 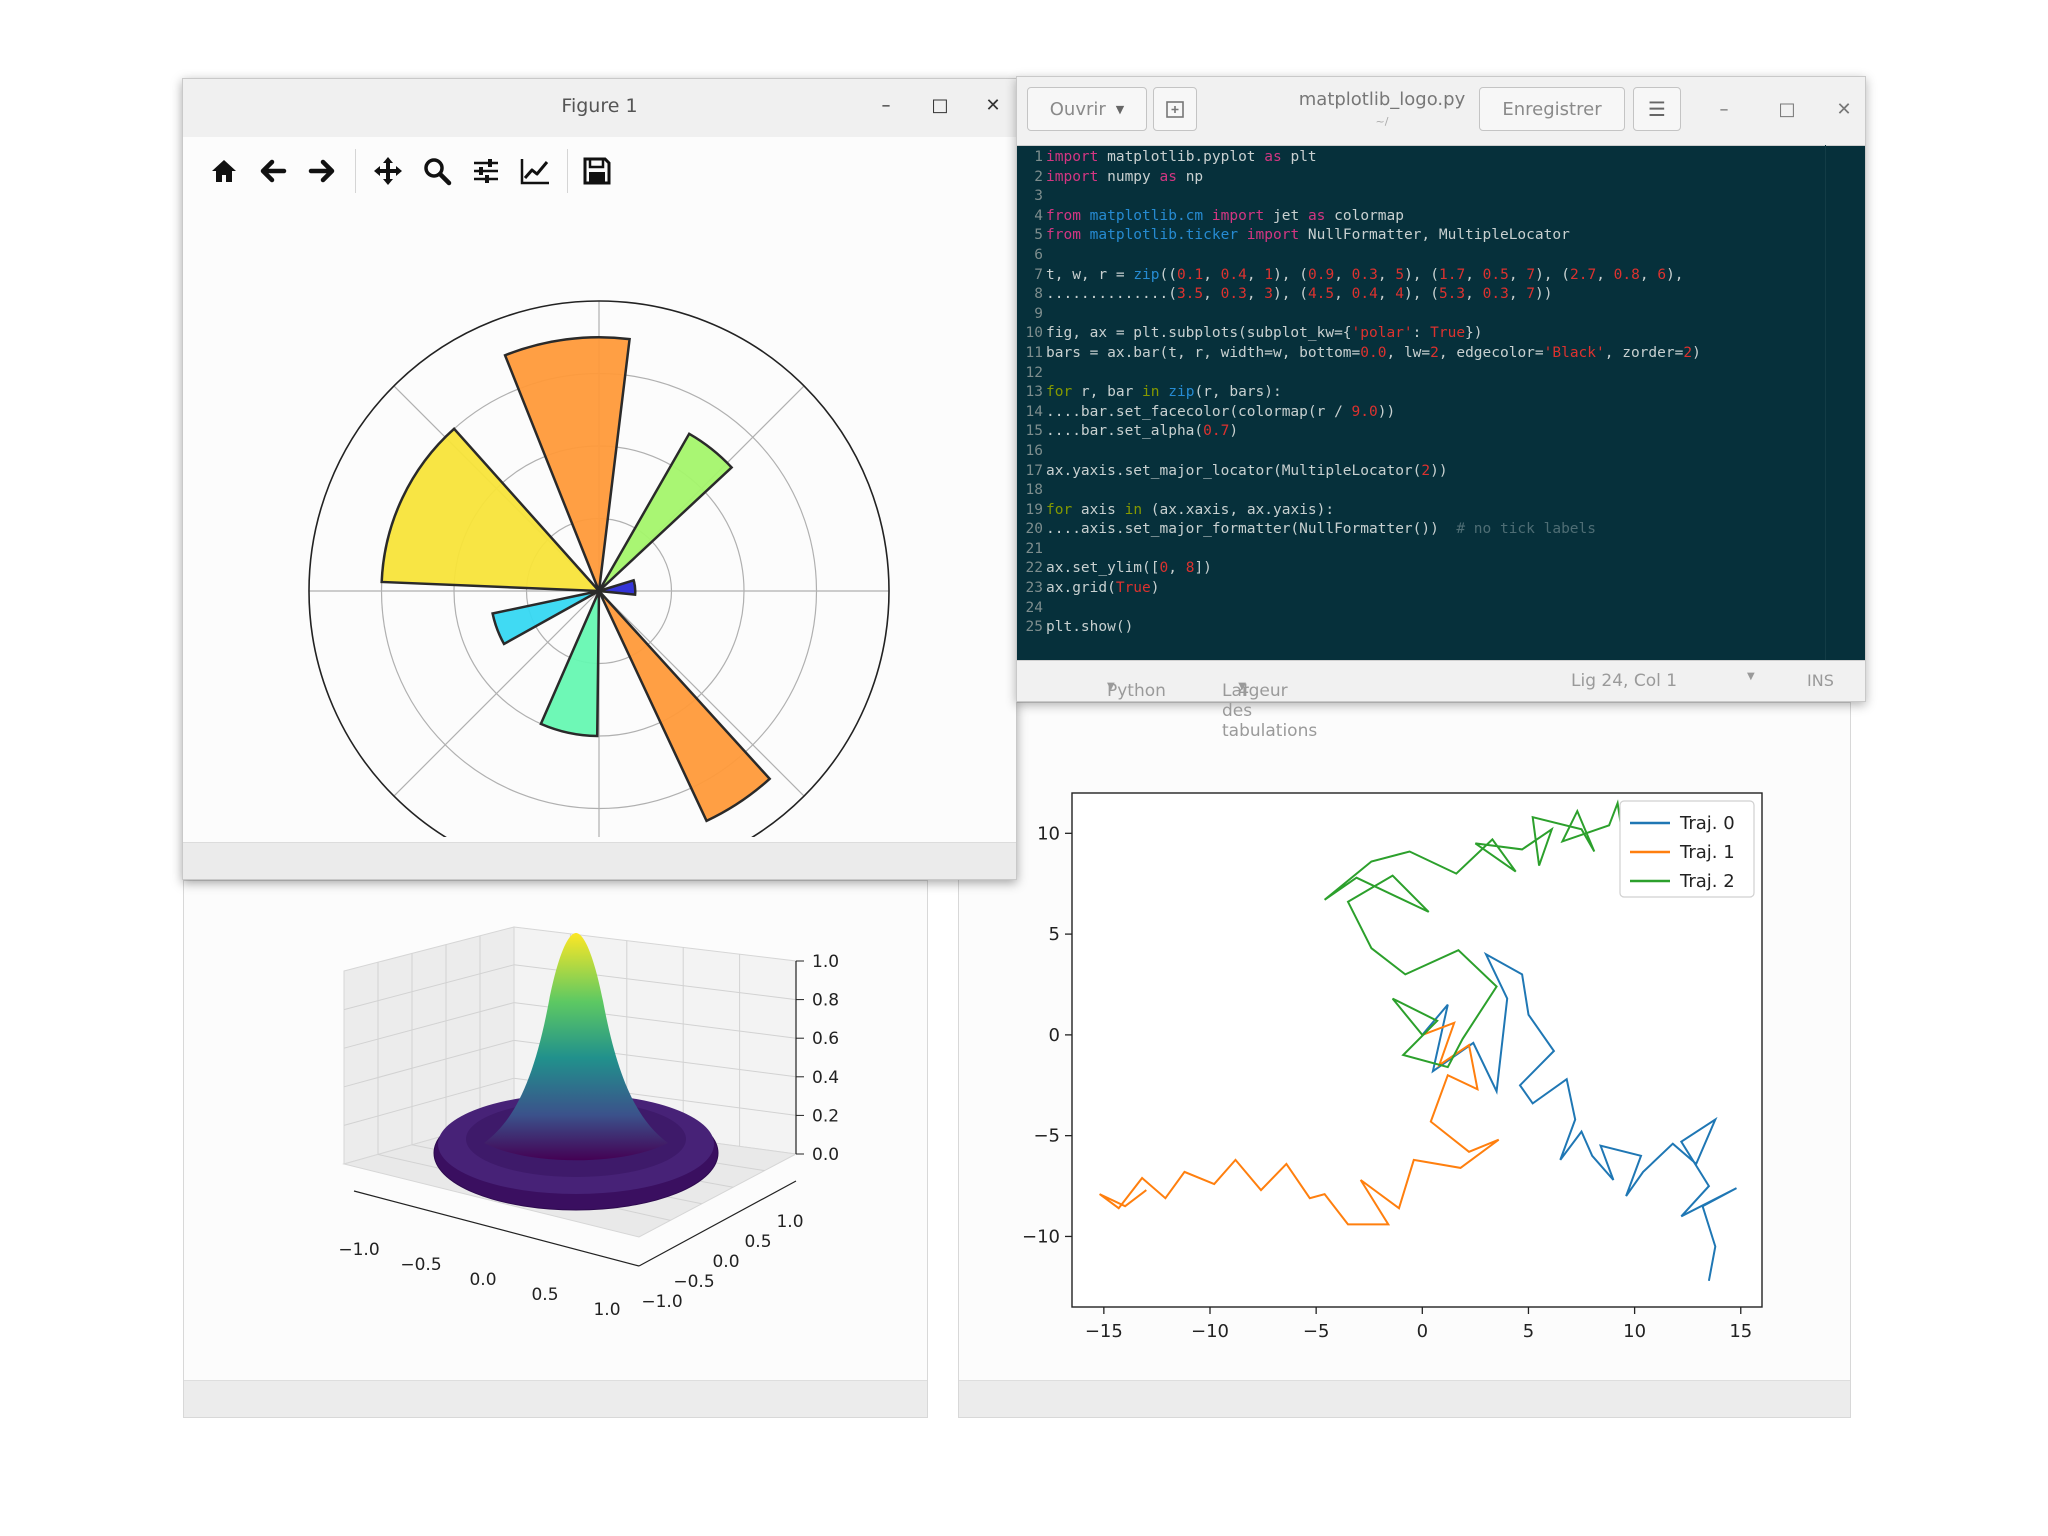 I want to click on code-text: import matplotlib.pyplot as plt, so click(x=1181, y=157).